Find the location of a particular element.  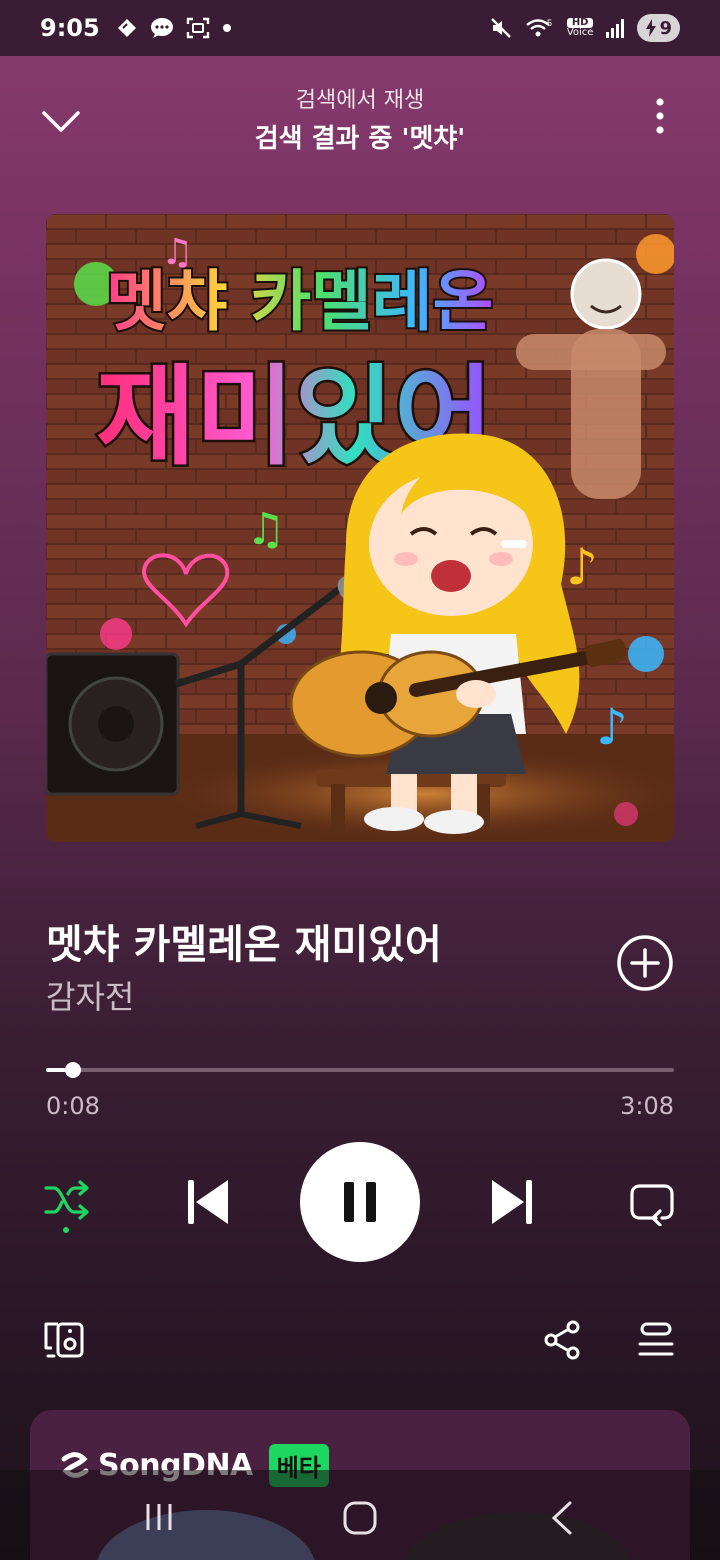

track-title: 멧챠 카멜레온 재미있어 is located at coordinates (244, 941).